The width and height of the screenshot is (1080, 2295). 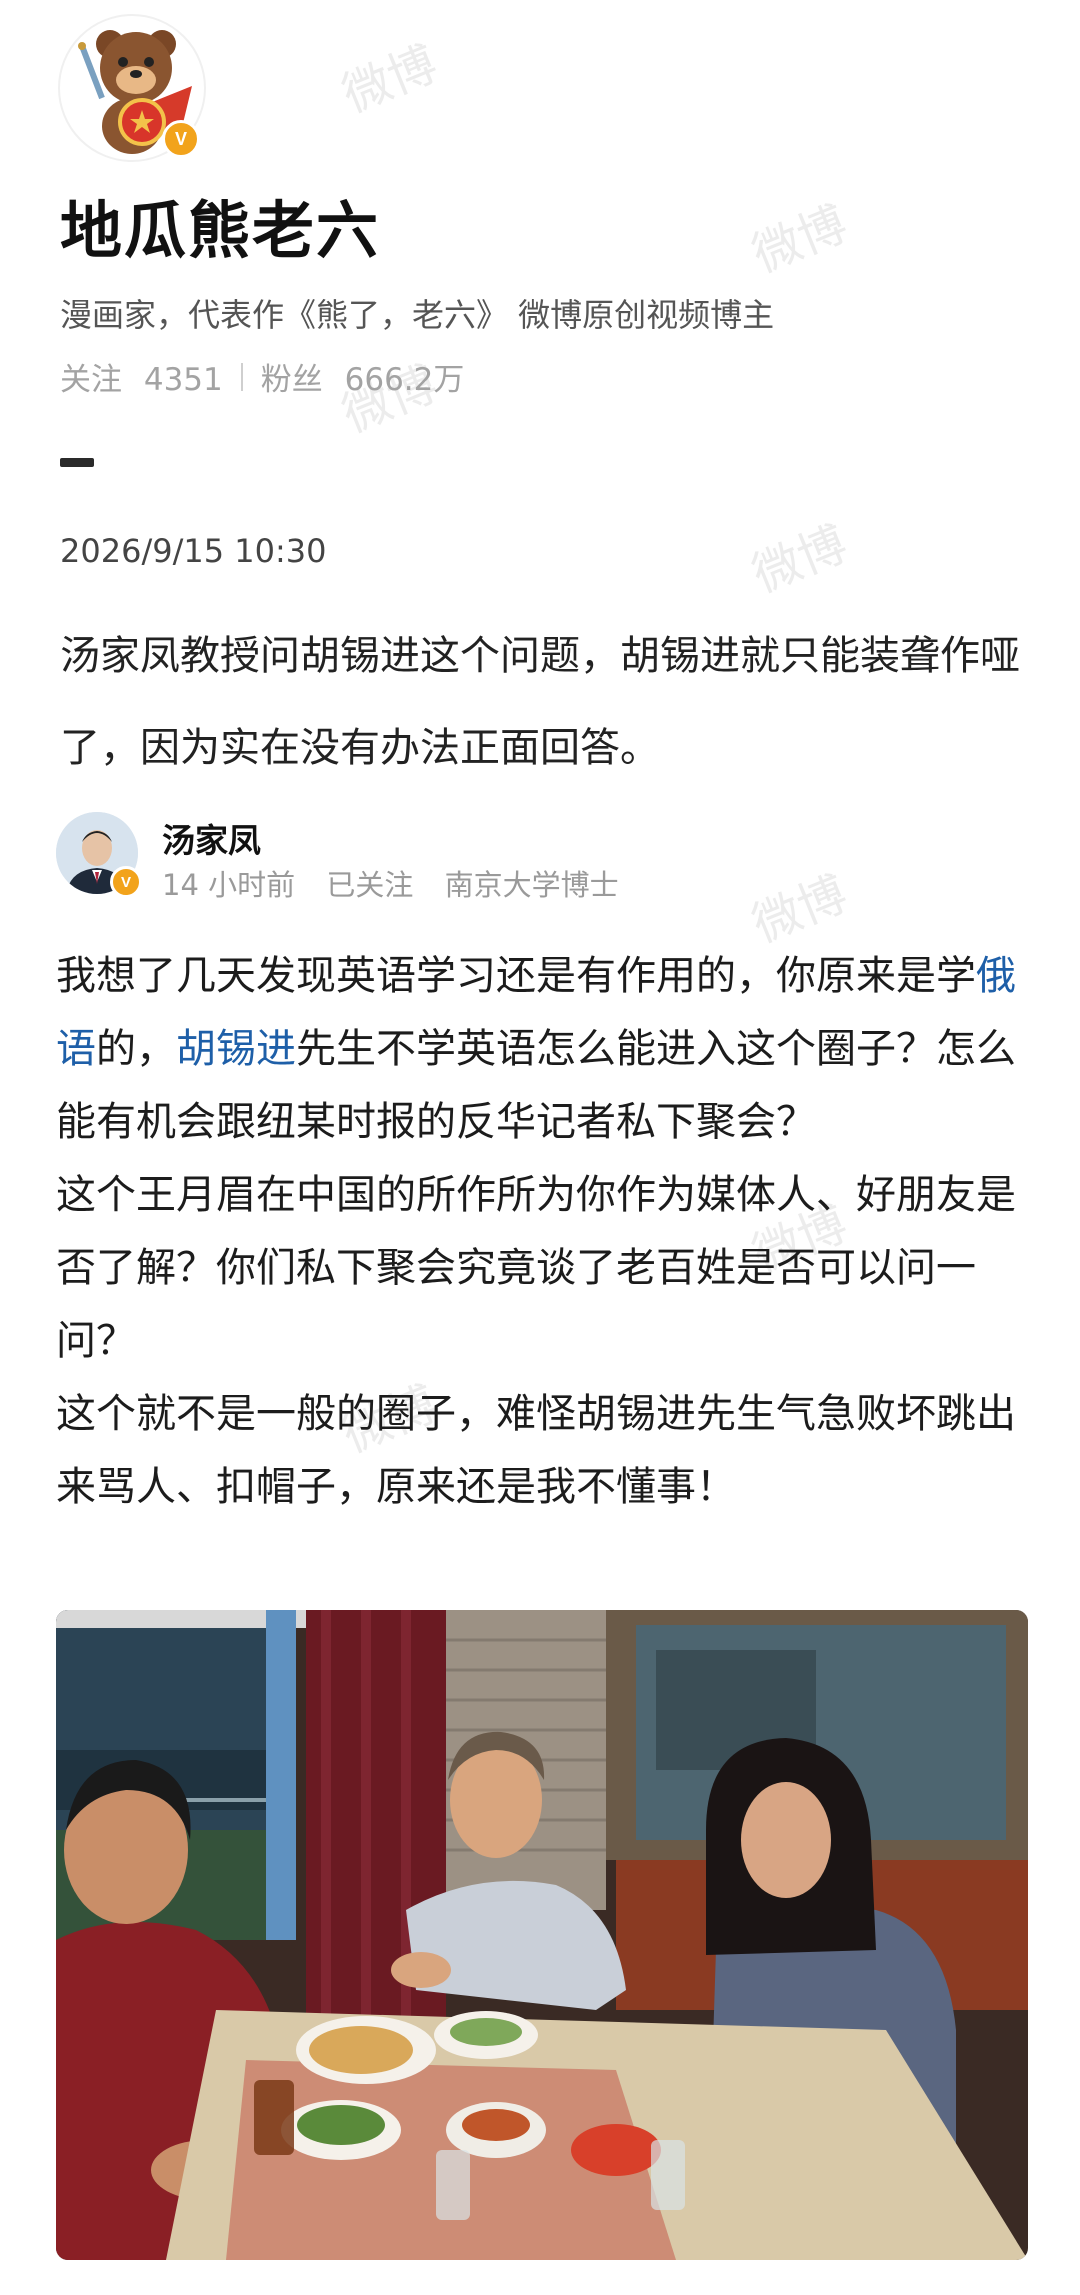 What do you see at coordinates (291, 380) in the screenshot?
I see `followers-label: 粉丝` at bounding box center [291, 380].